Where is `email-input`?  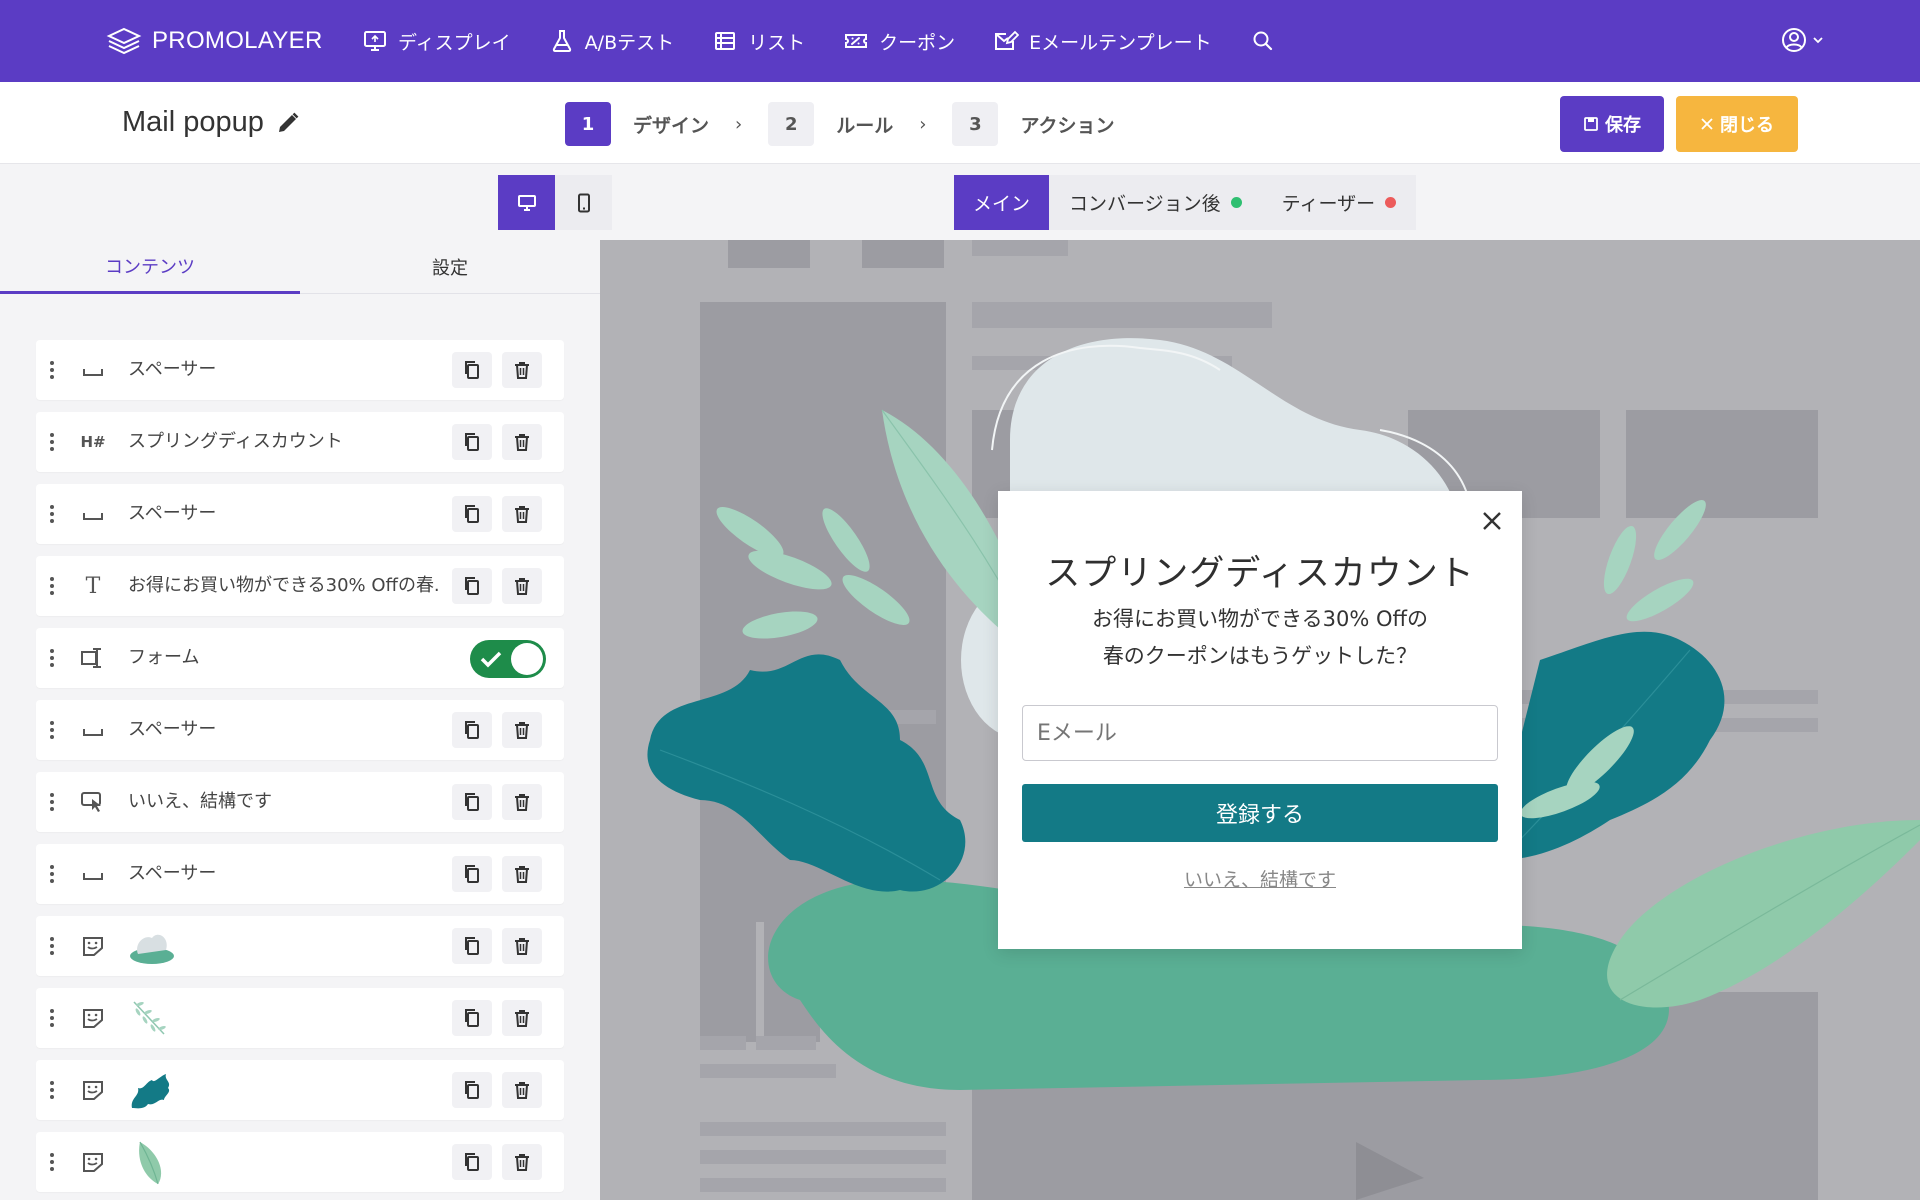
email-input is located at coordinates (1260, 733).